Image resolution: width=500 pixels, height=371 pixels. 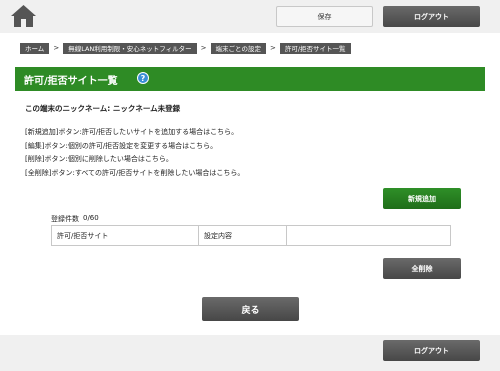 I want to click on site-table-header: 許可/拒否サイト 設定内容, so click(x=251, y=235).